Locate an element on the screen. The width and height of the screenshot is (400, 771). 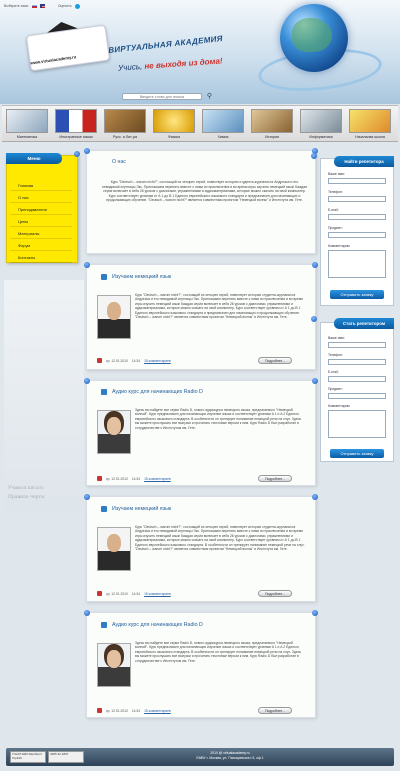
menu-item-prices: Цены is located at coordinates (41, 222).